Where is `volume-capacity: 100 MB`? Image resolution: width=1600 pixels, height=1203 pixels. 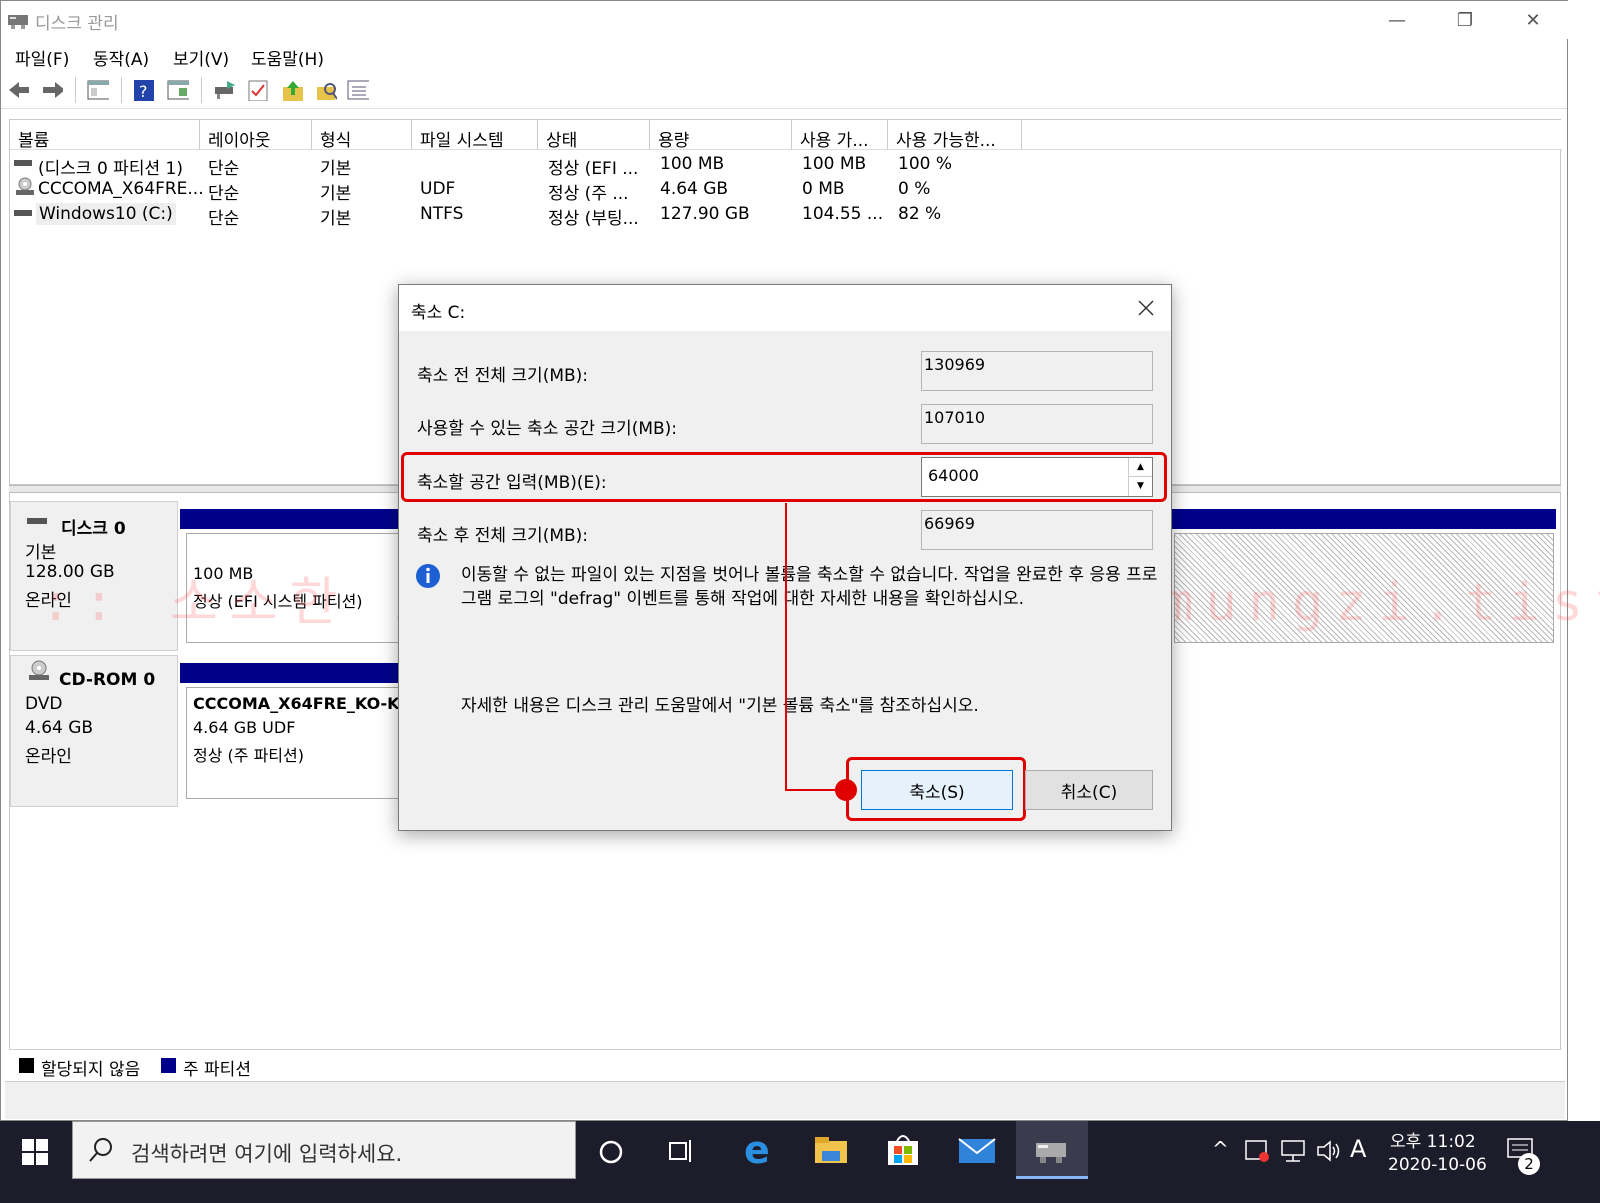
volume-capacity: 100 MB is located at coordinates (692, 164).